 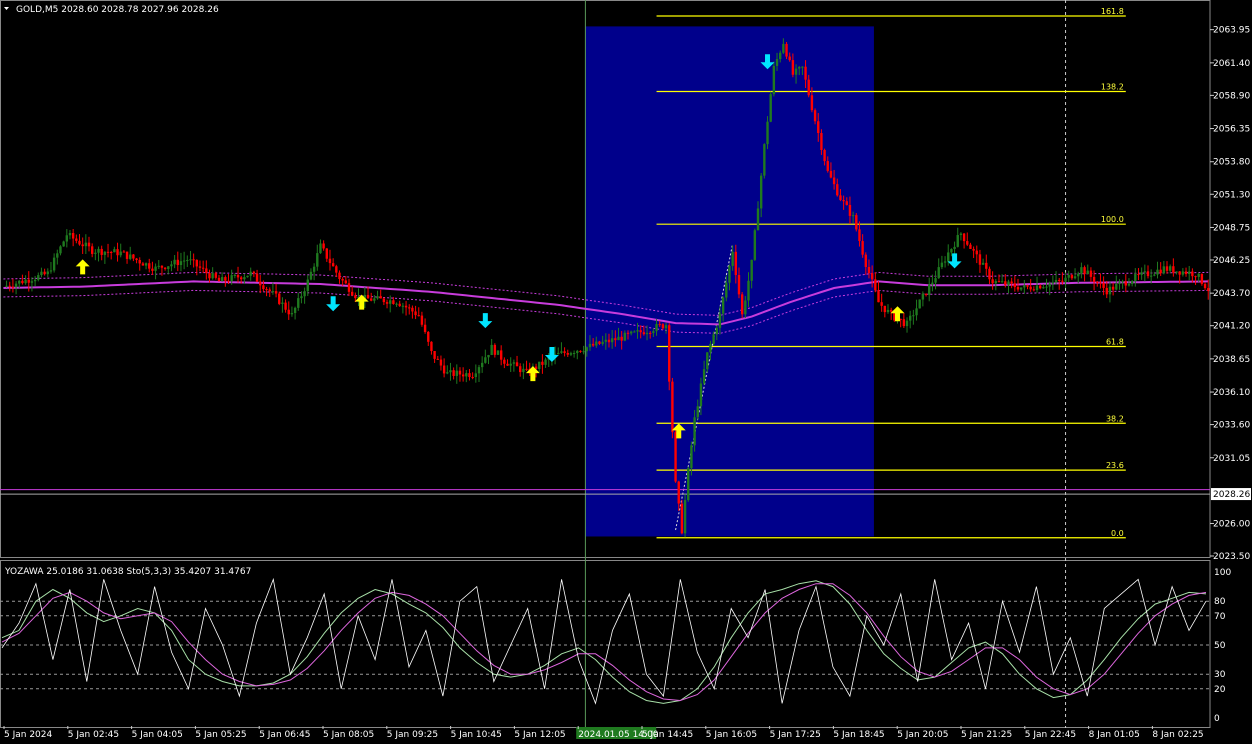 I want to click on fib-level-label: 0.0, so click(x=1117, y=533).